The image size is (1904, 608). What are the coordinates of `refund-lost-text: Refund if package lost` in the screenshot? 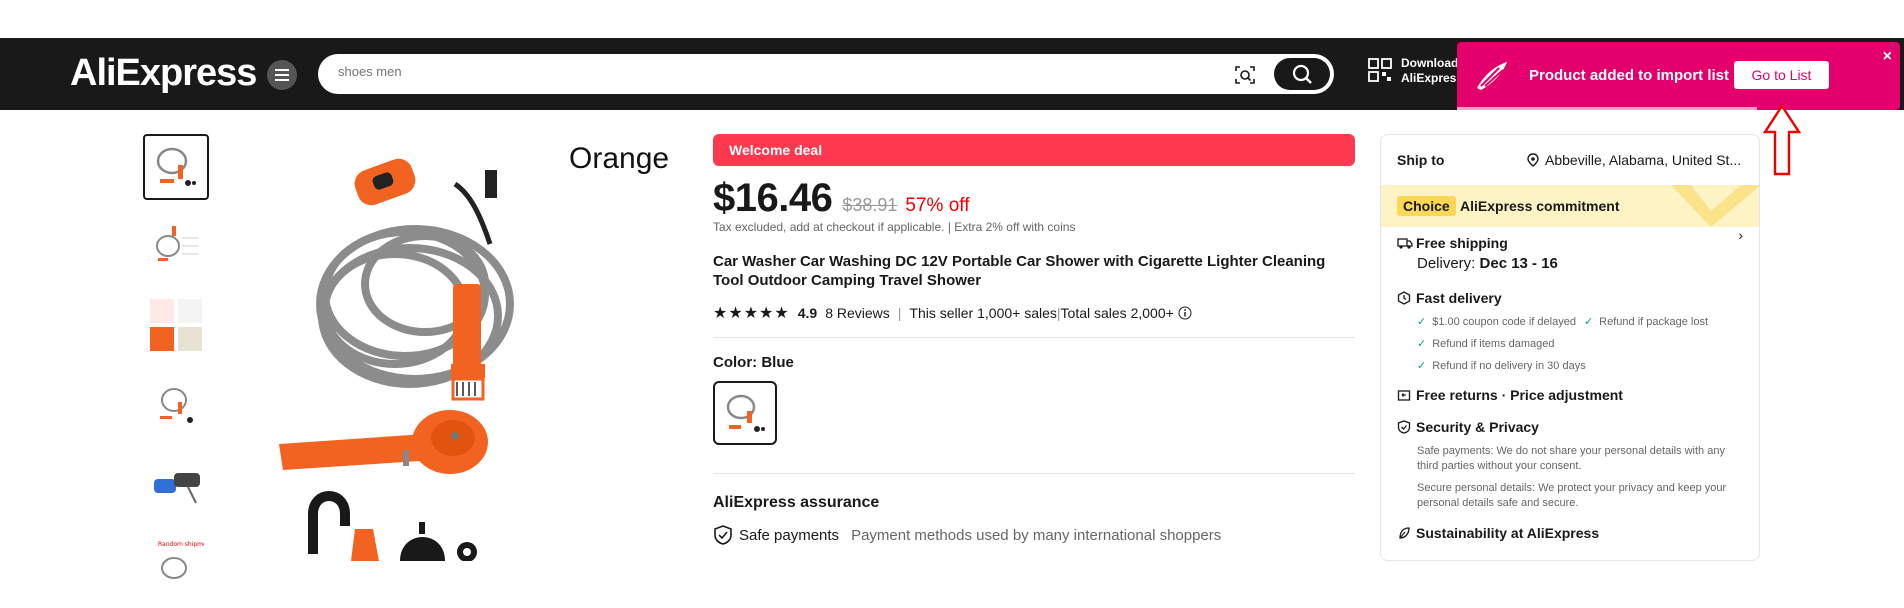 It's located at (1654, 321).